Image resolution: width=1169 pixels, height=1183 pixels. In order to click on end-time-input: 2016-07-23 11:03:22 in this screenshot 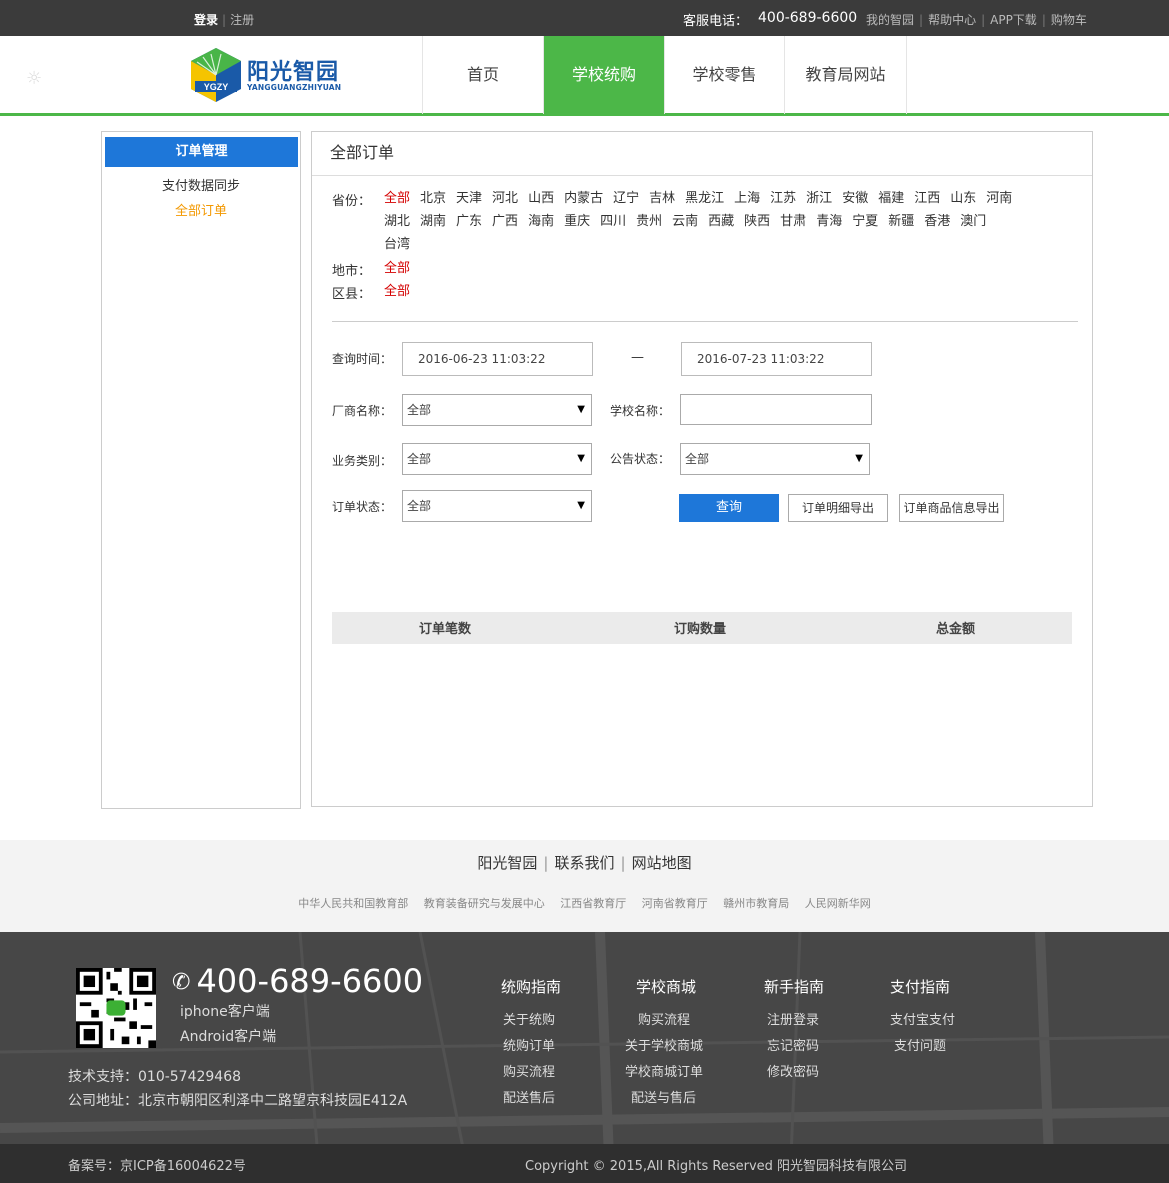, I will do `click(776, 359)`.